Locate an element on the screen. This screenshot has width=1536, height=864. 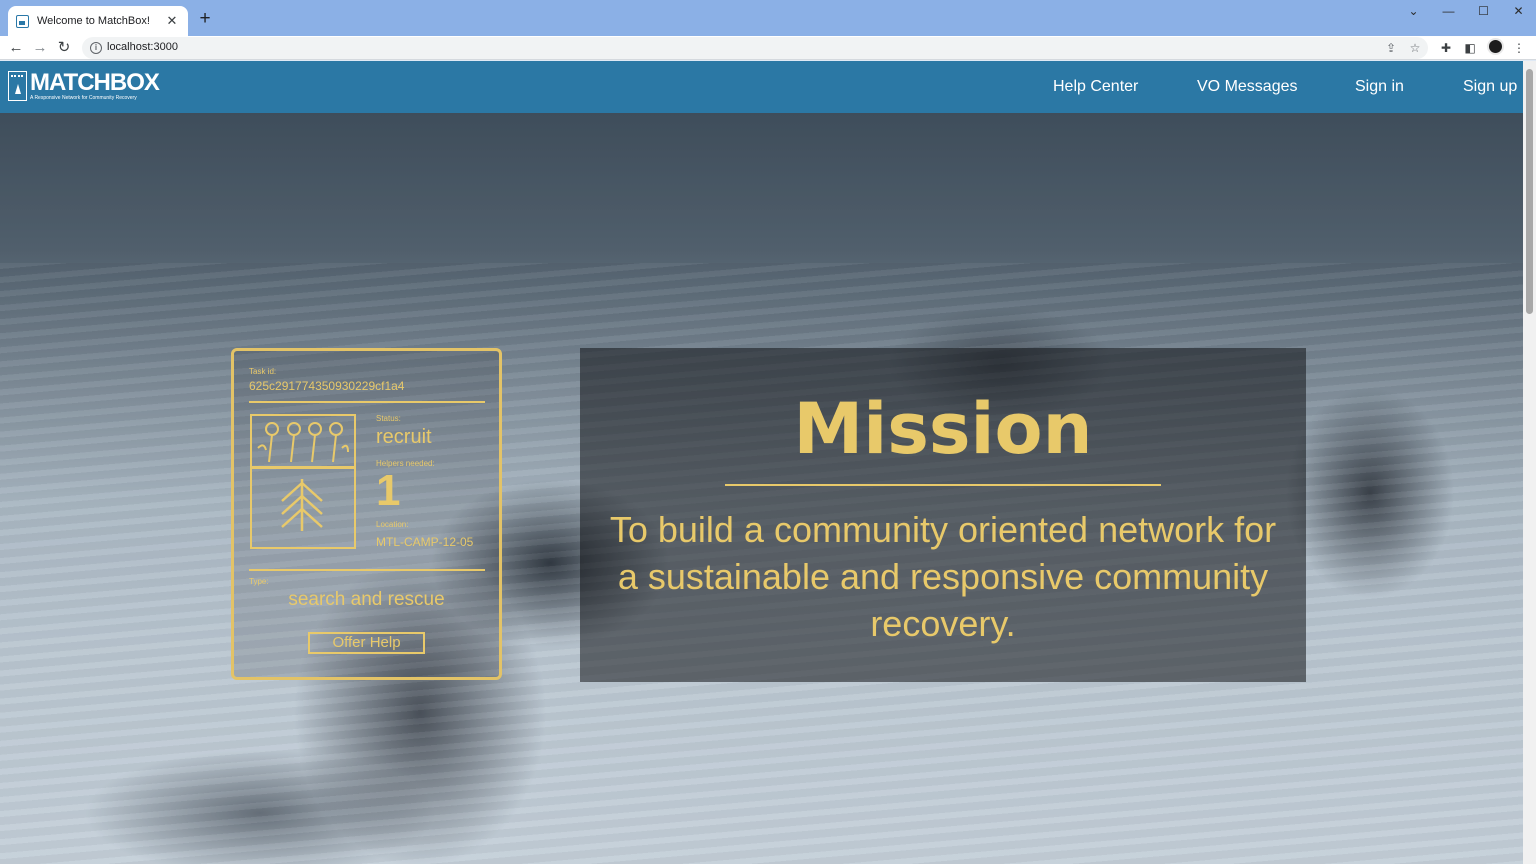
task-id-label: Task id: is located at coordinates (263, 371).